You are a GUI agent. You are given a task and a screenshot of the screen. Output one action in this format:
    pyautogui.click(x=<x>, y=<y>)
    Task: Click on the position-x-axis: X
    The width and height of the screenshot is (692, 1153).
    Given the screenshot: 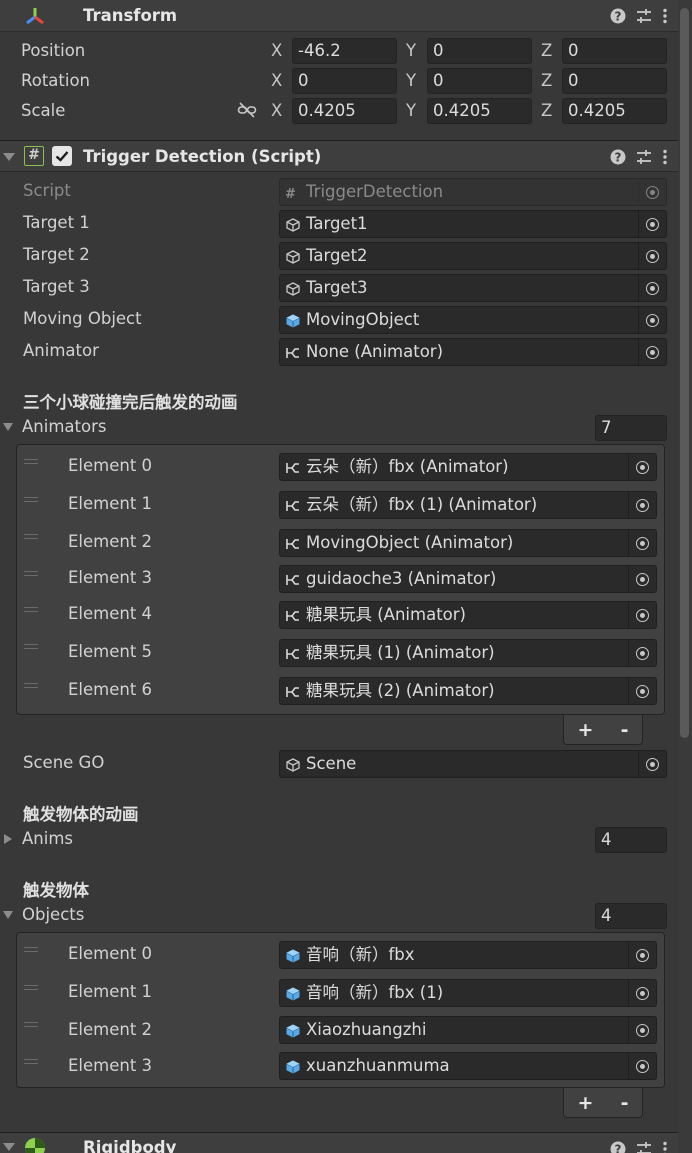 What is the action you would take?
    pyautogui.click(x=276, y=50)
    